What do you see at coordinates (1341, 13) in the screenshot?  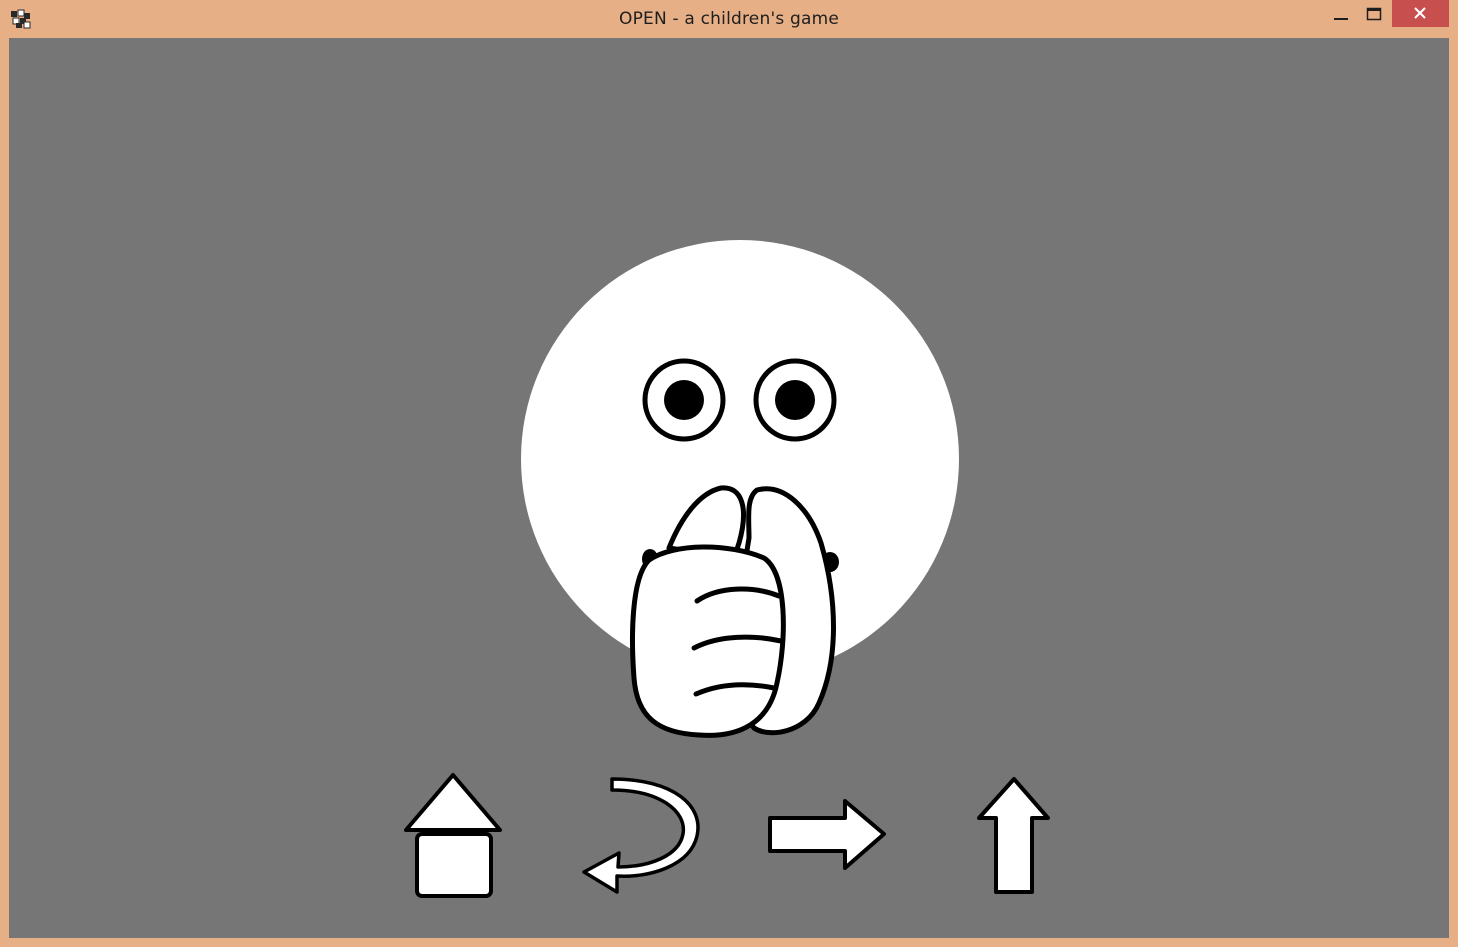 I see `minimize-button` at bounding box center [1341, 13].